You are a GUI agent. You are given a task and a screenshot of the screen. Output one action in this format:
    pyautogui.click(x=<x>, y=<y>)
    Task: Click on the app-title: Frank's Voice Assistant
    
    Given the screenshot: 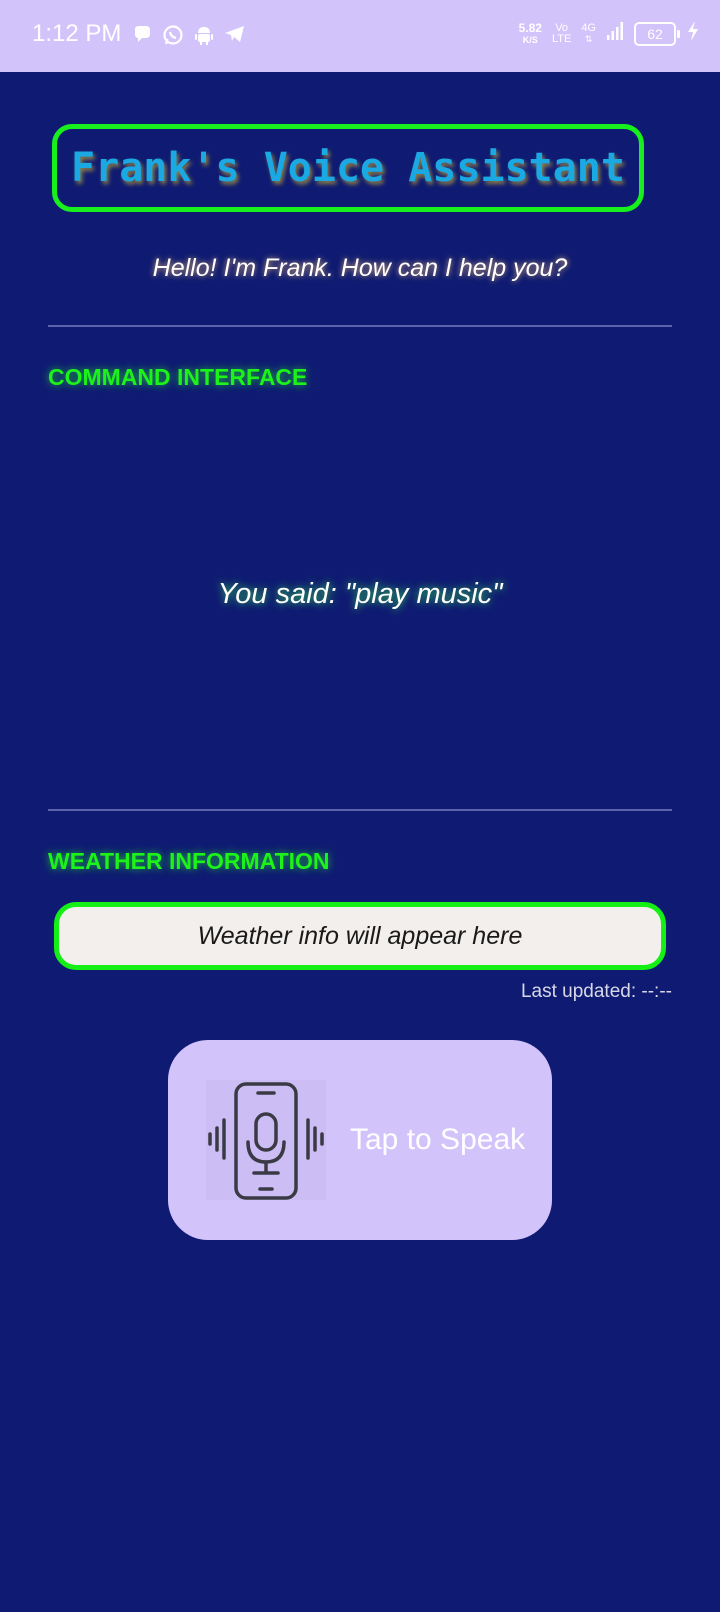 What is the action you would take?
    pyautogui.click(x=348, y=168)
    